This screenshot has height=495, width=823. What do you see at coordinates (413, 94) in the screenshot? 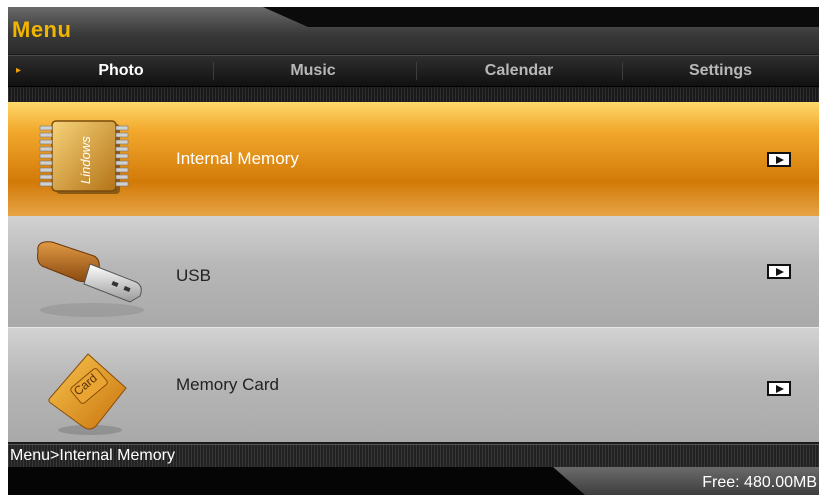
I see `tab-underline-stripe` at bounding box center [413, 94].